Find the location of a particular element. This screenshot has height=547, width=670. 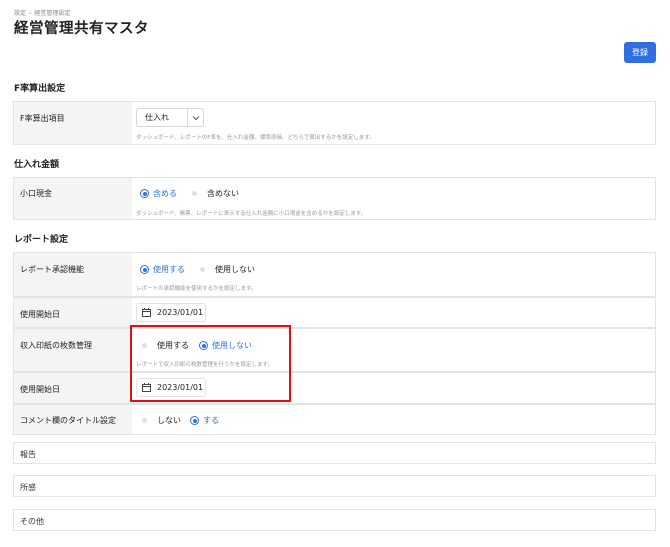

petty-cash-label: 小口現金 is located at coordinates (36, 193).